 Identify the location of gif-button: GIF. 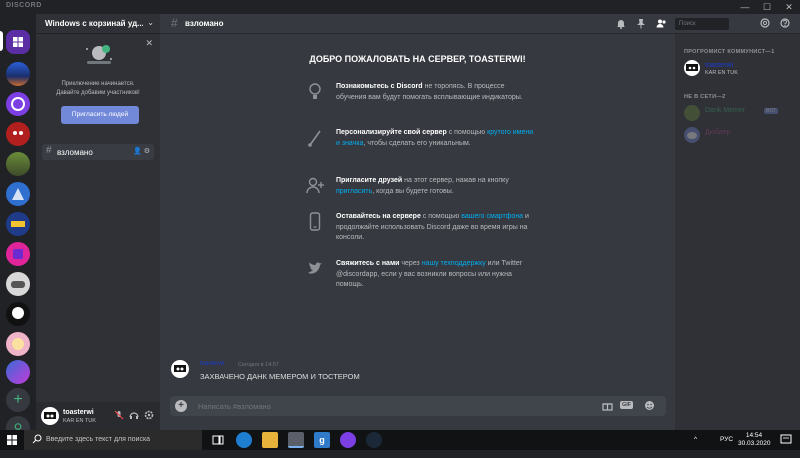
(627, 405).